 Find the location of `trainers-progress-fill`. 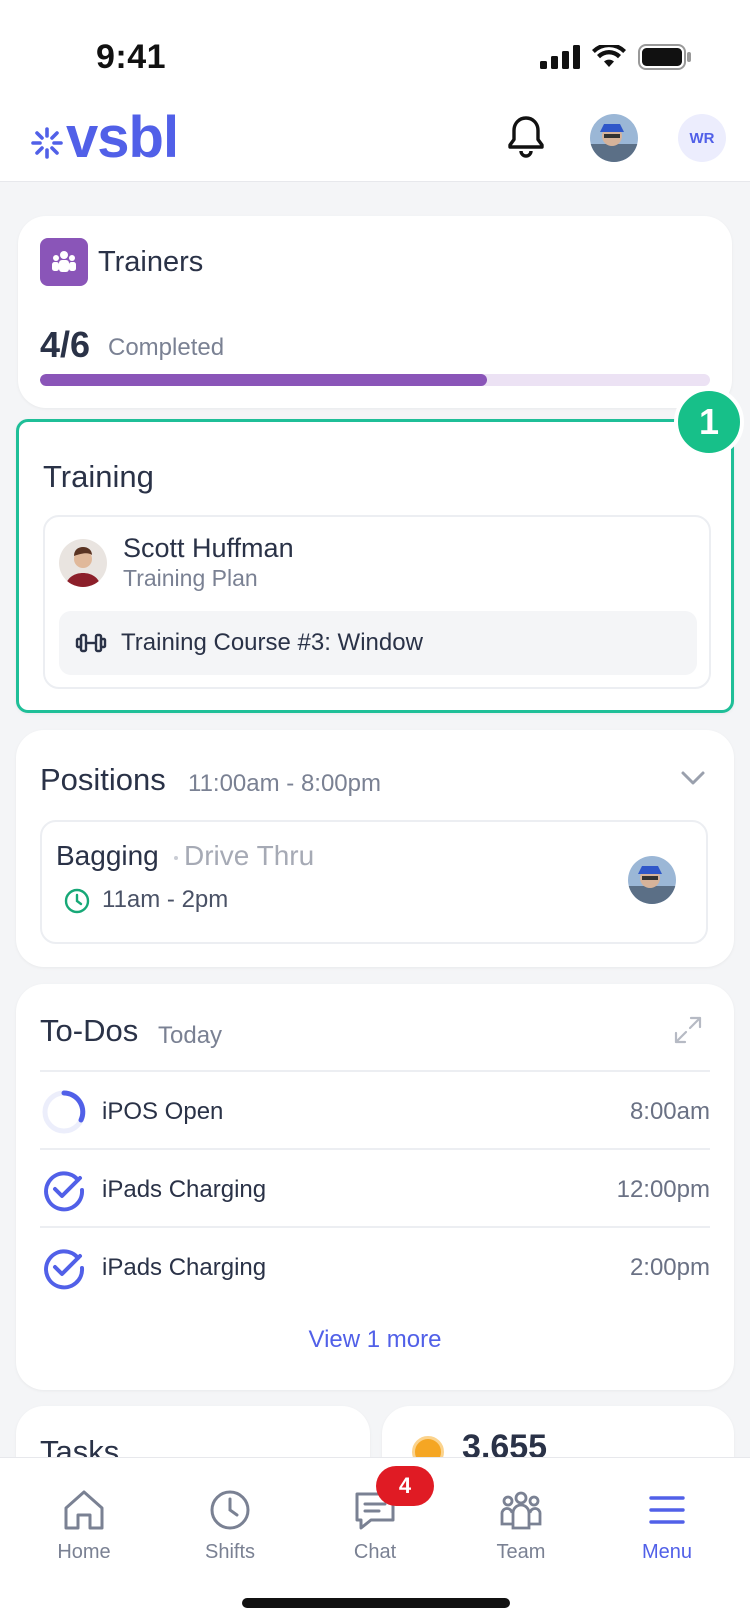

trainers-progress-fill is located at coordinates (263, 380).